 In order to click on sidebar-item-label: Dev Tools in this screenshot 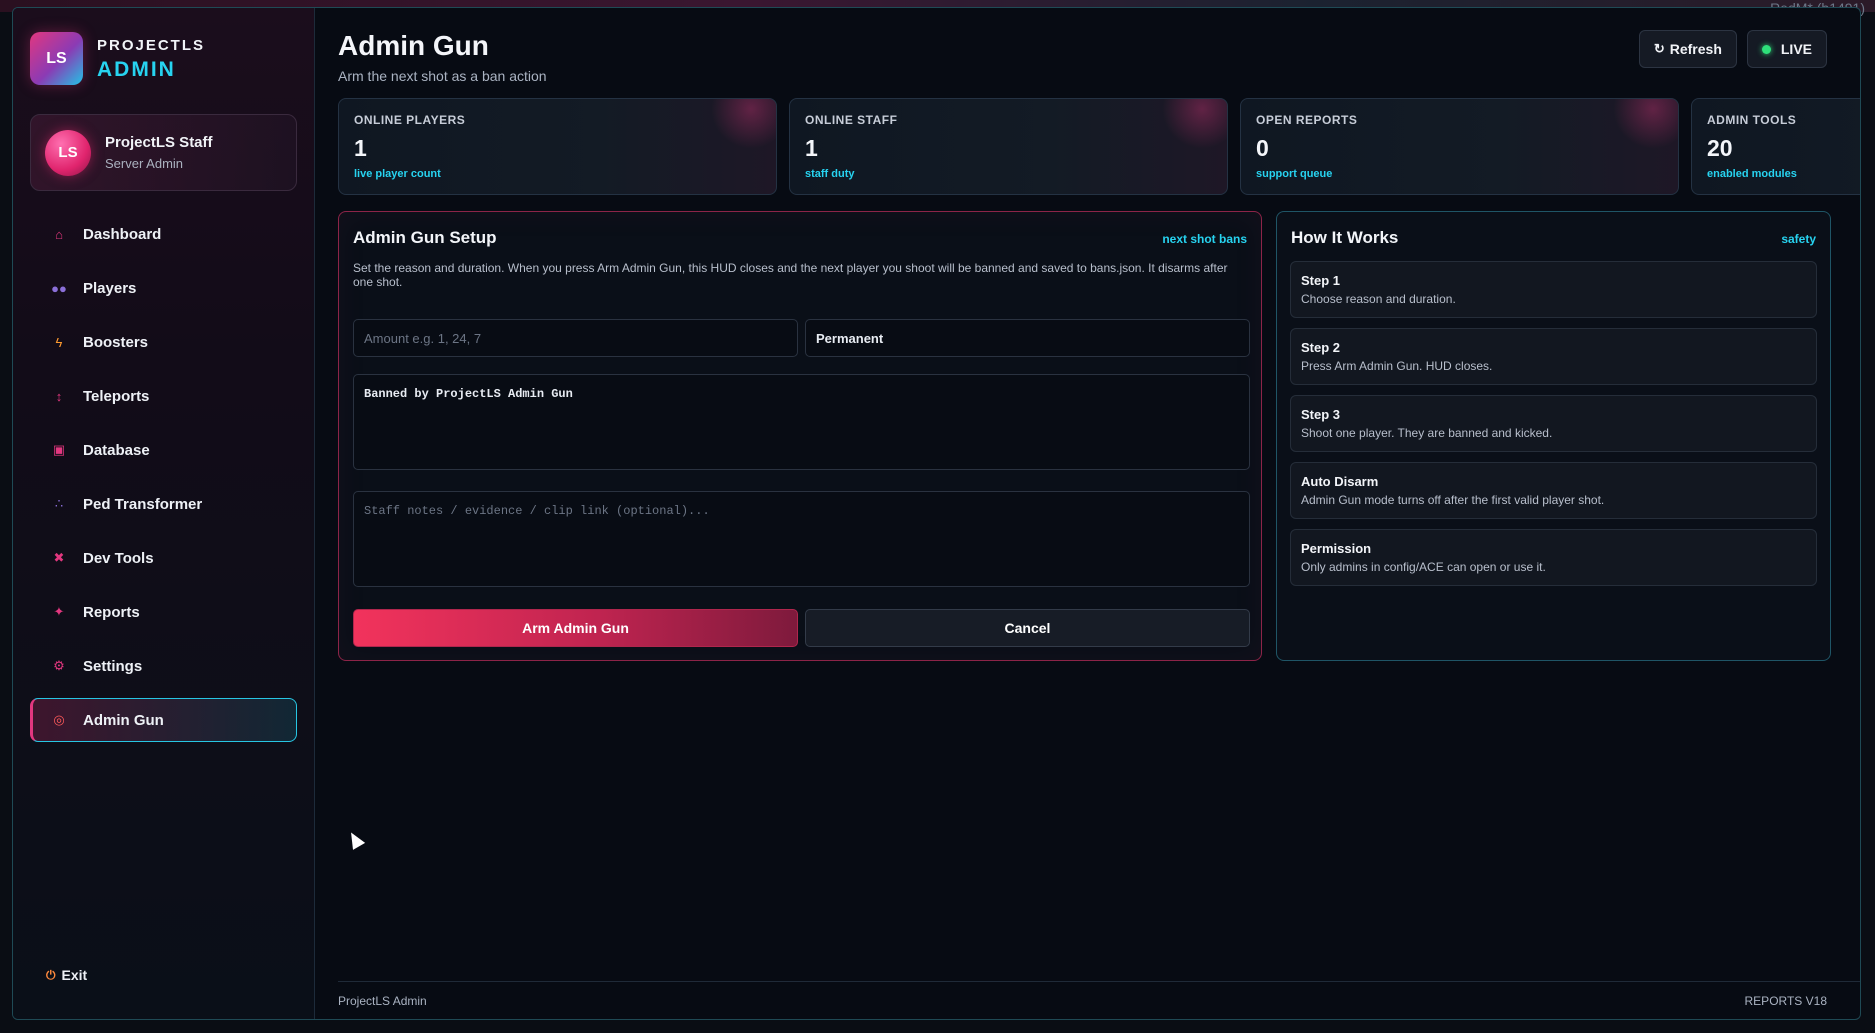, I will do `click(118, 558)`.